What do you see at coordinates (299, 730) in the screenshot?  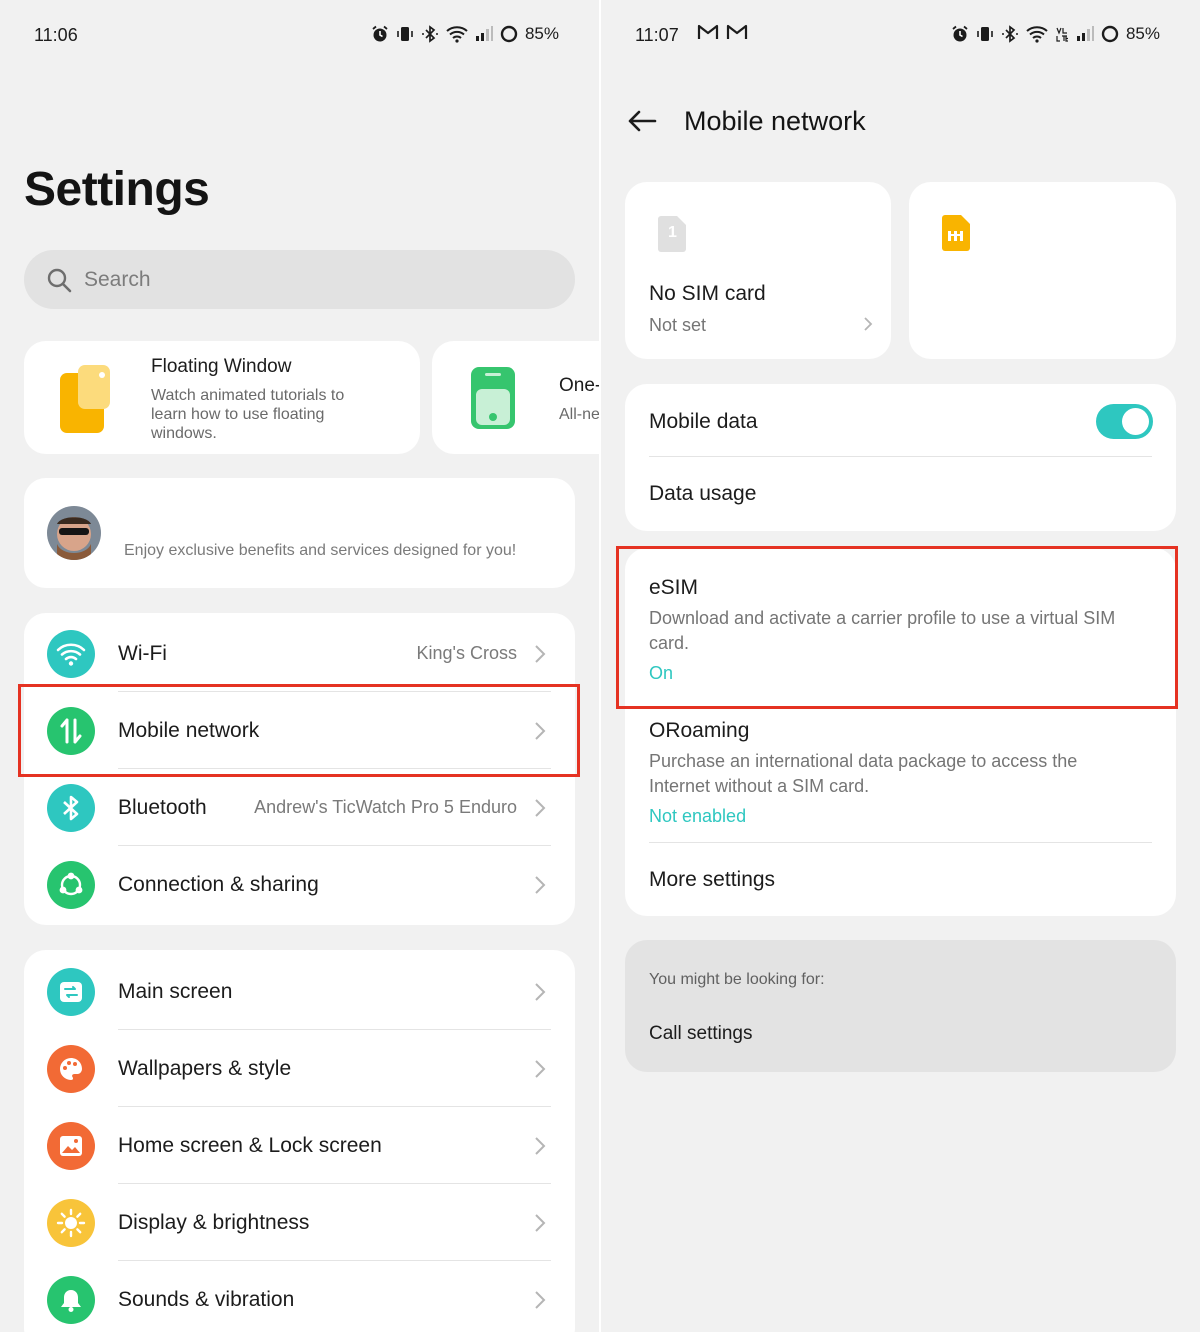 I see `highlight-box-mobile-network` at bounding box center [299, 730].